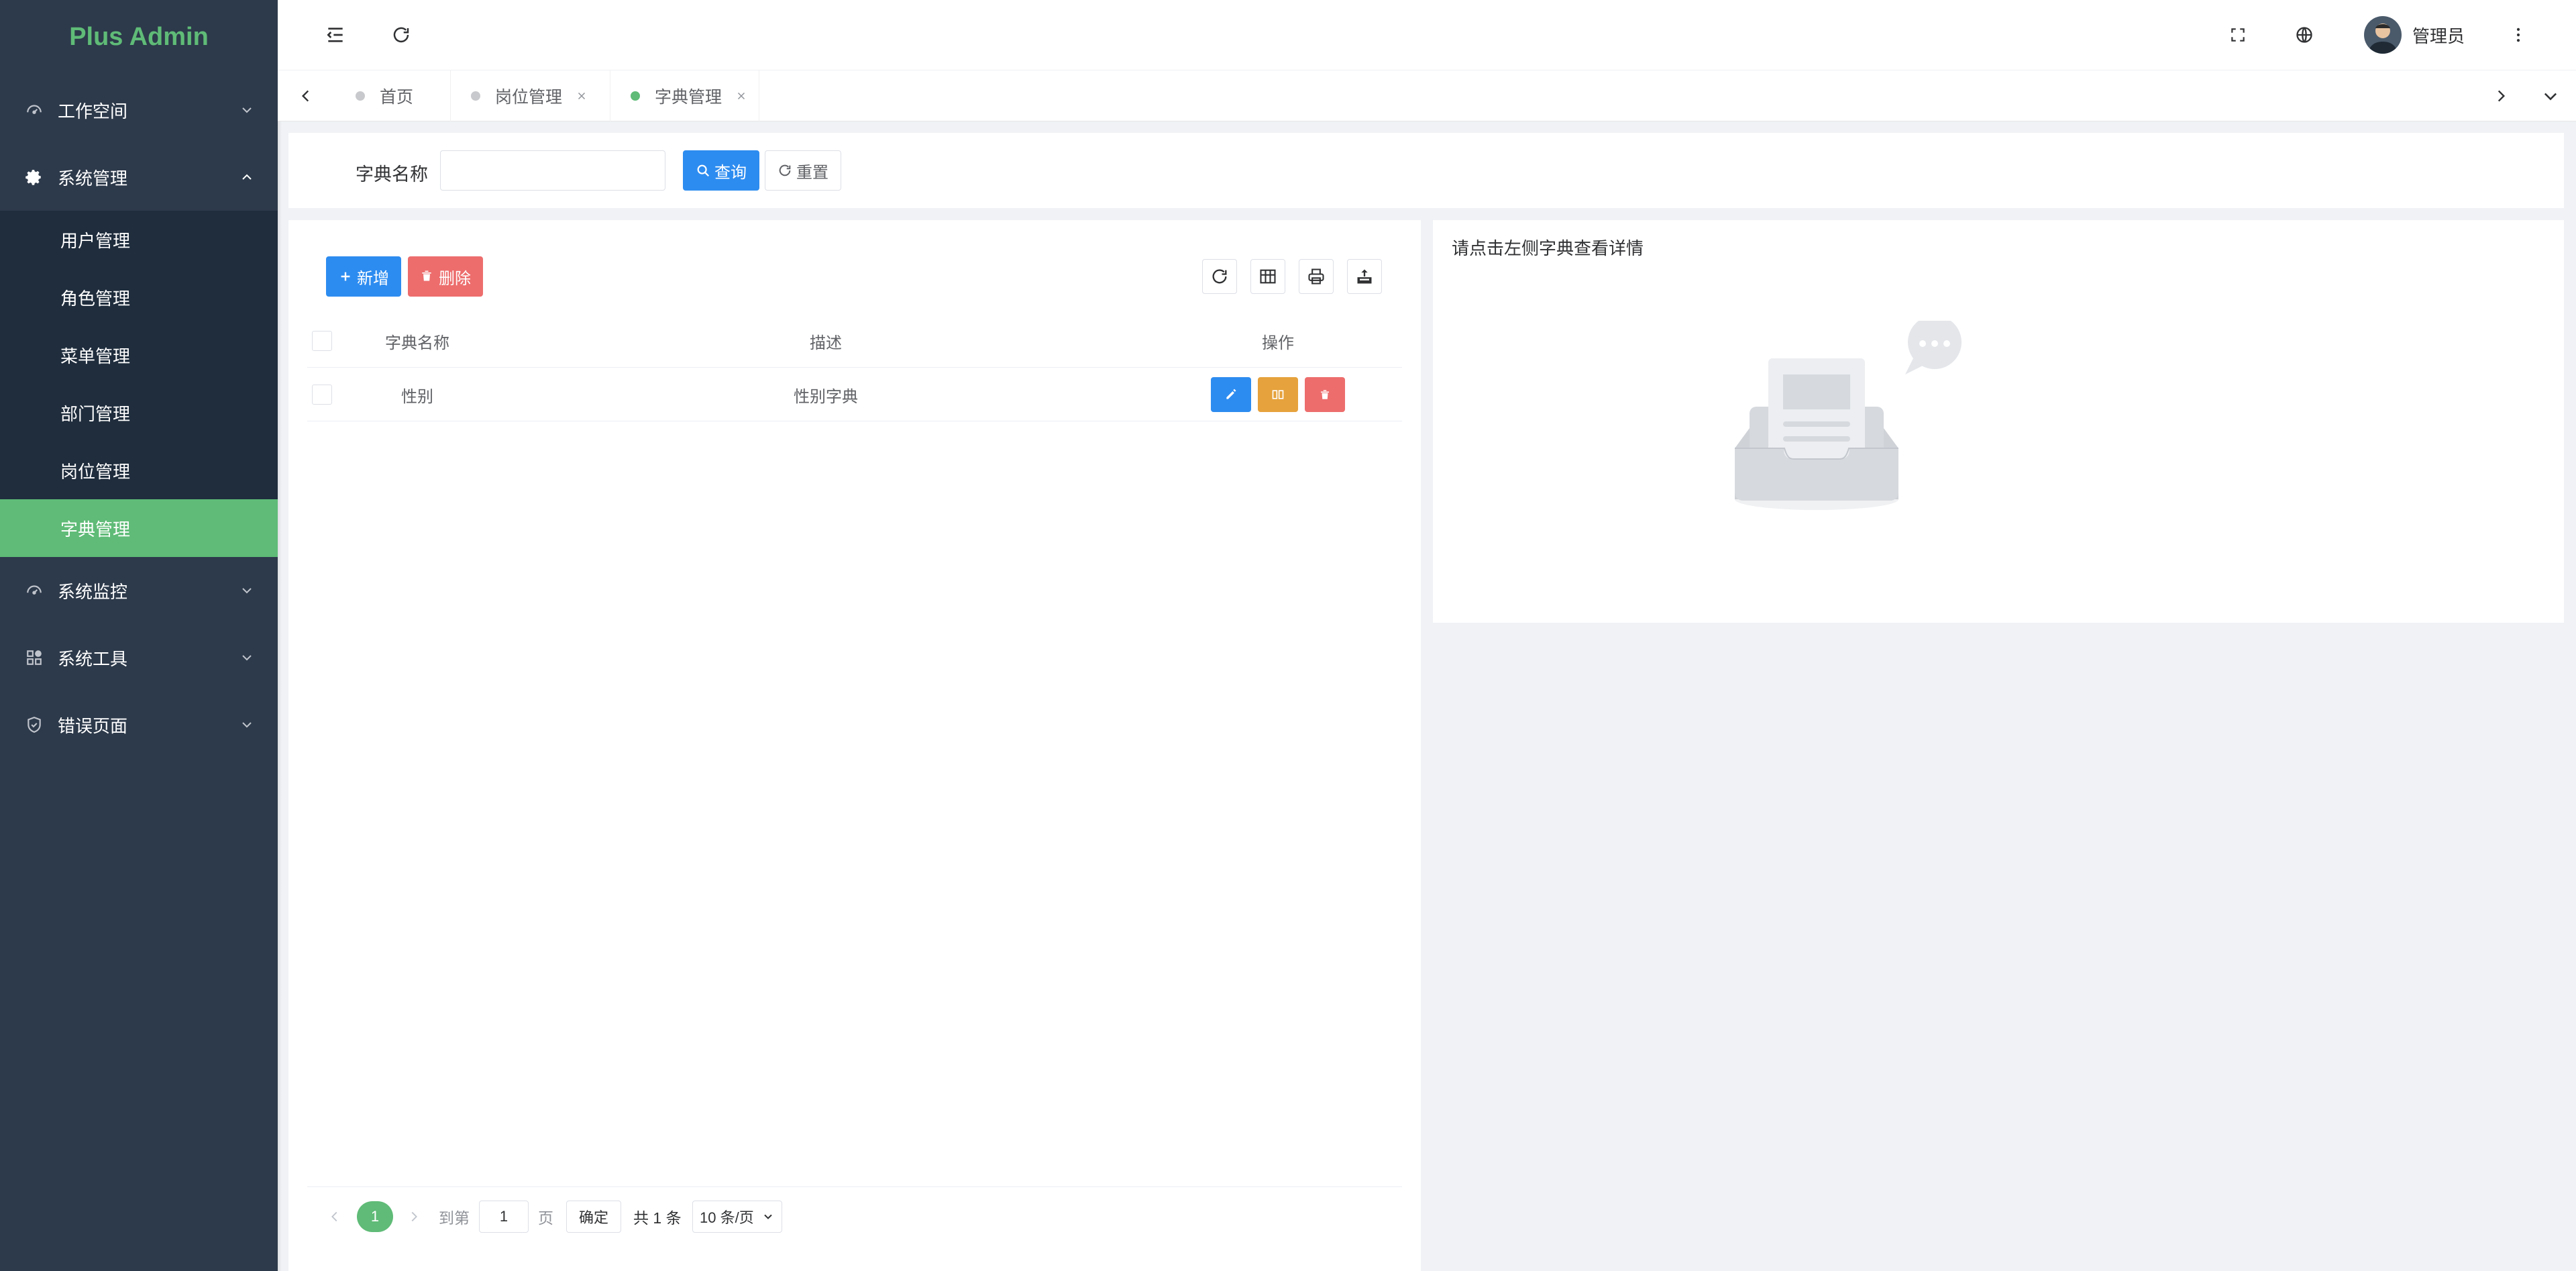 This screenshot has height=1271, width=2576. Describe the element at coordinates (657, 1218) in the screenshot. I see `total-count: 共 1 条` at that location.